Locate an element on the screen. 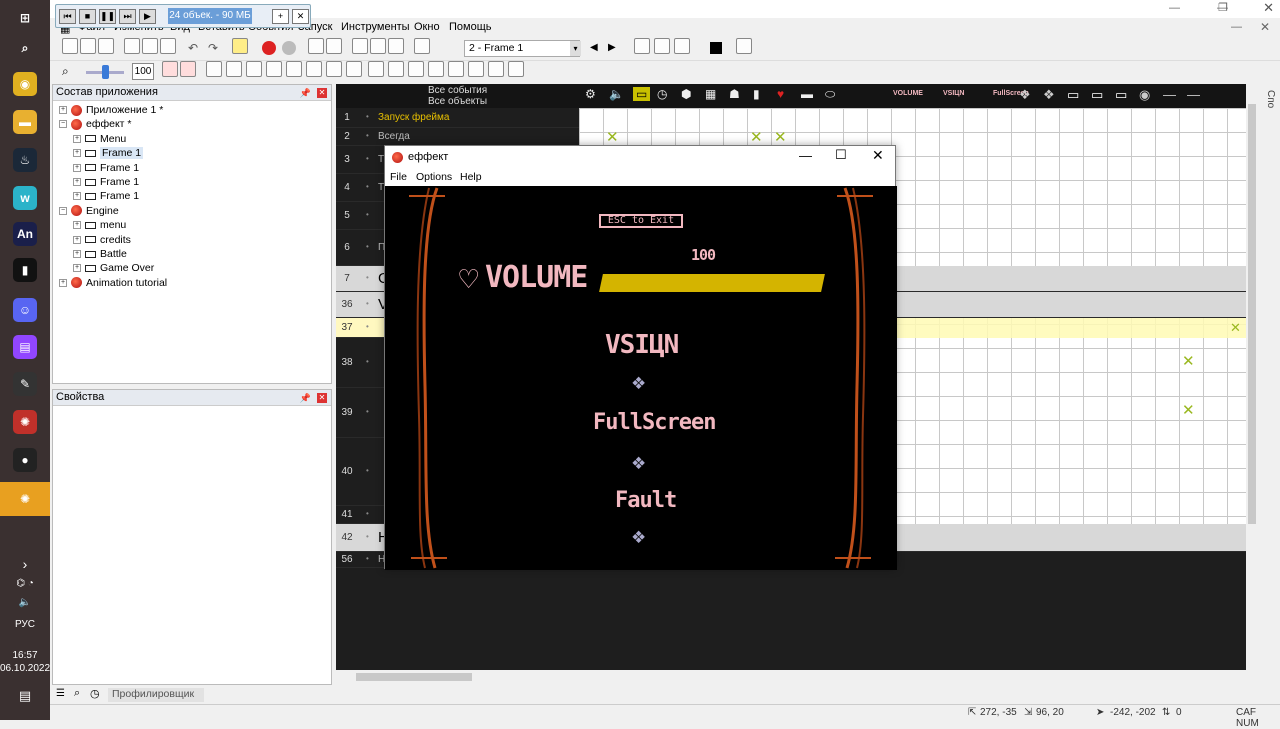  game-menu-help: Help is located at coordinates (471, 177).